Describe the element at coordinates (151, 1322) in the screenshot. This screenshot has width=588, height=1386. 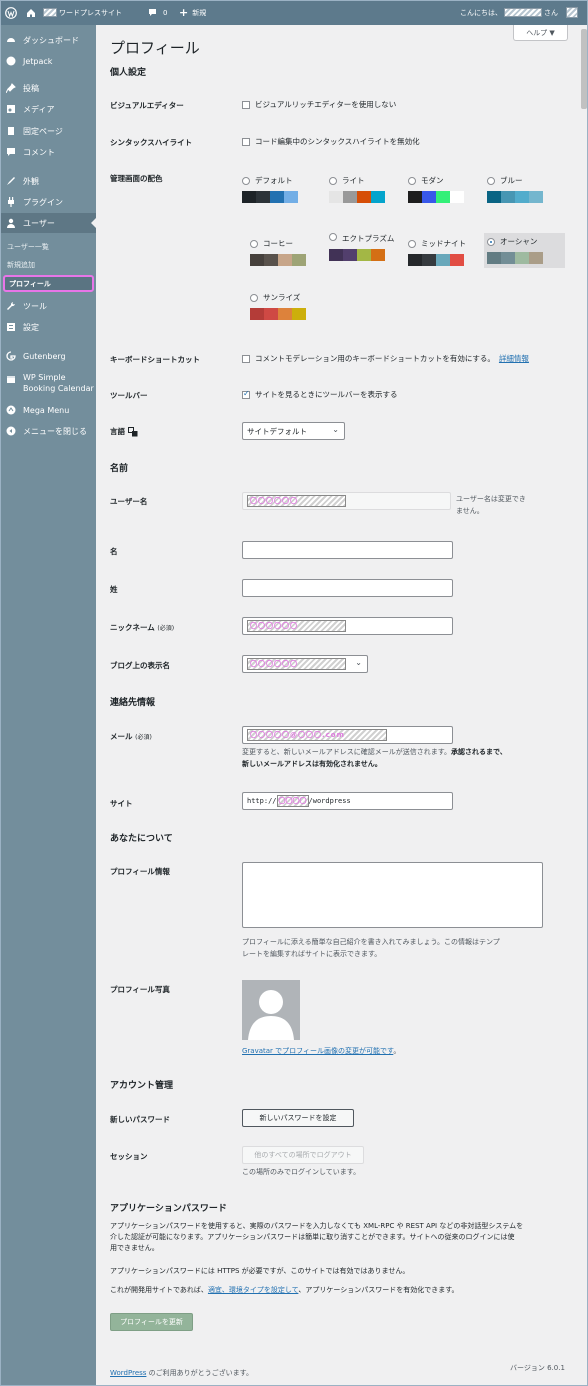
I see `update-profile-button: プロフィールを更新` at that location.